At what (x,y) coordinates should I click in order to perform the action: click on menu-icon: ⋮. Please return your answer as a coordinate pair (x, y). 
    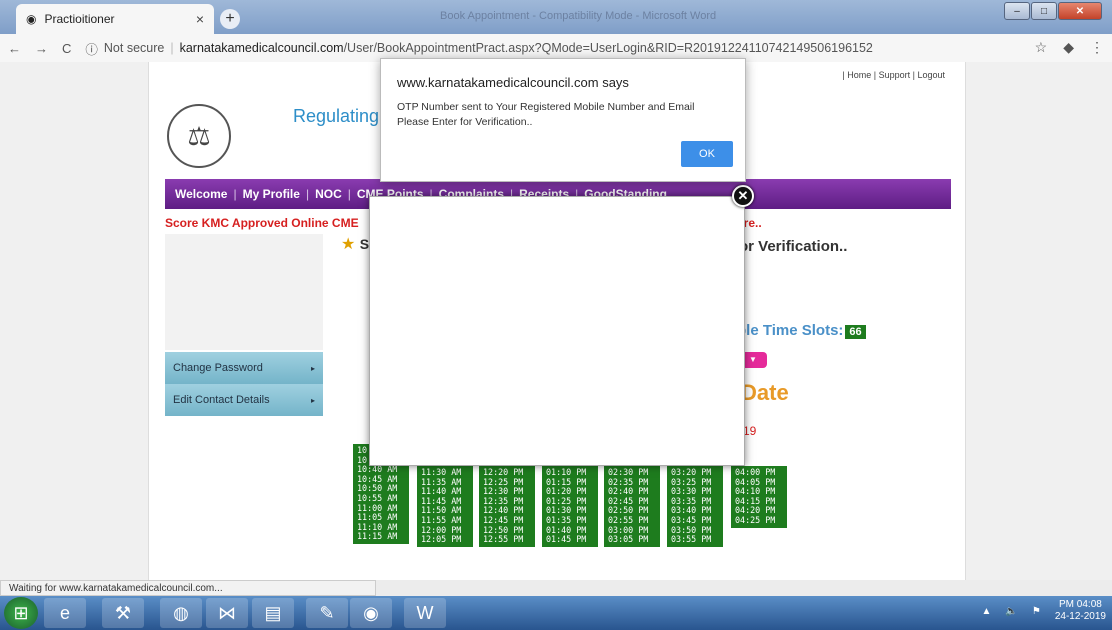
    Looking at the image, I should click on (1097, 47).